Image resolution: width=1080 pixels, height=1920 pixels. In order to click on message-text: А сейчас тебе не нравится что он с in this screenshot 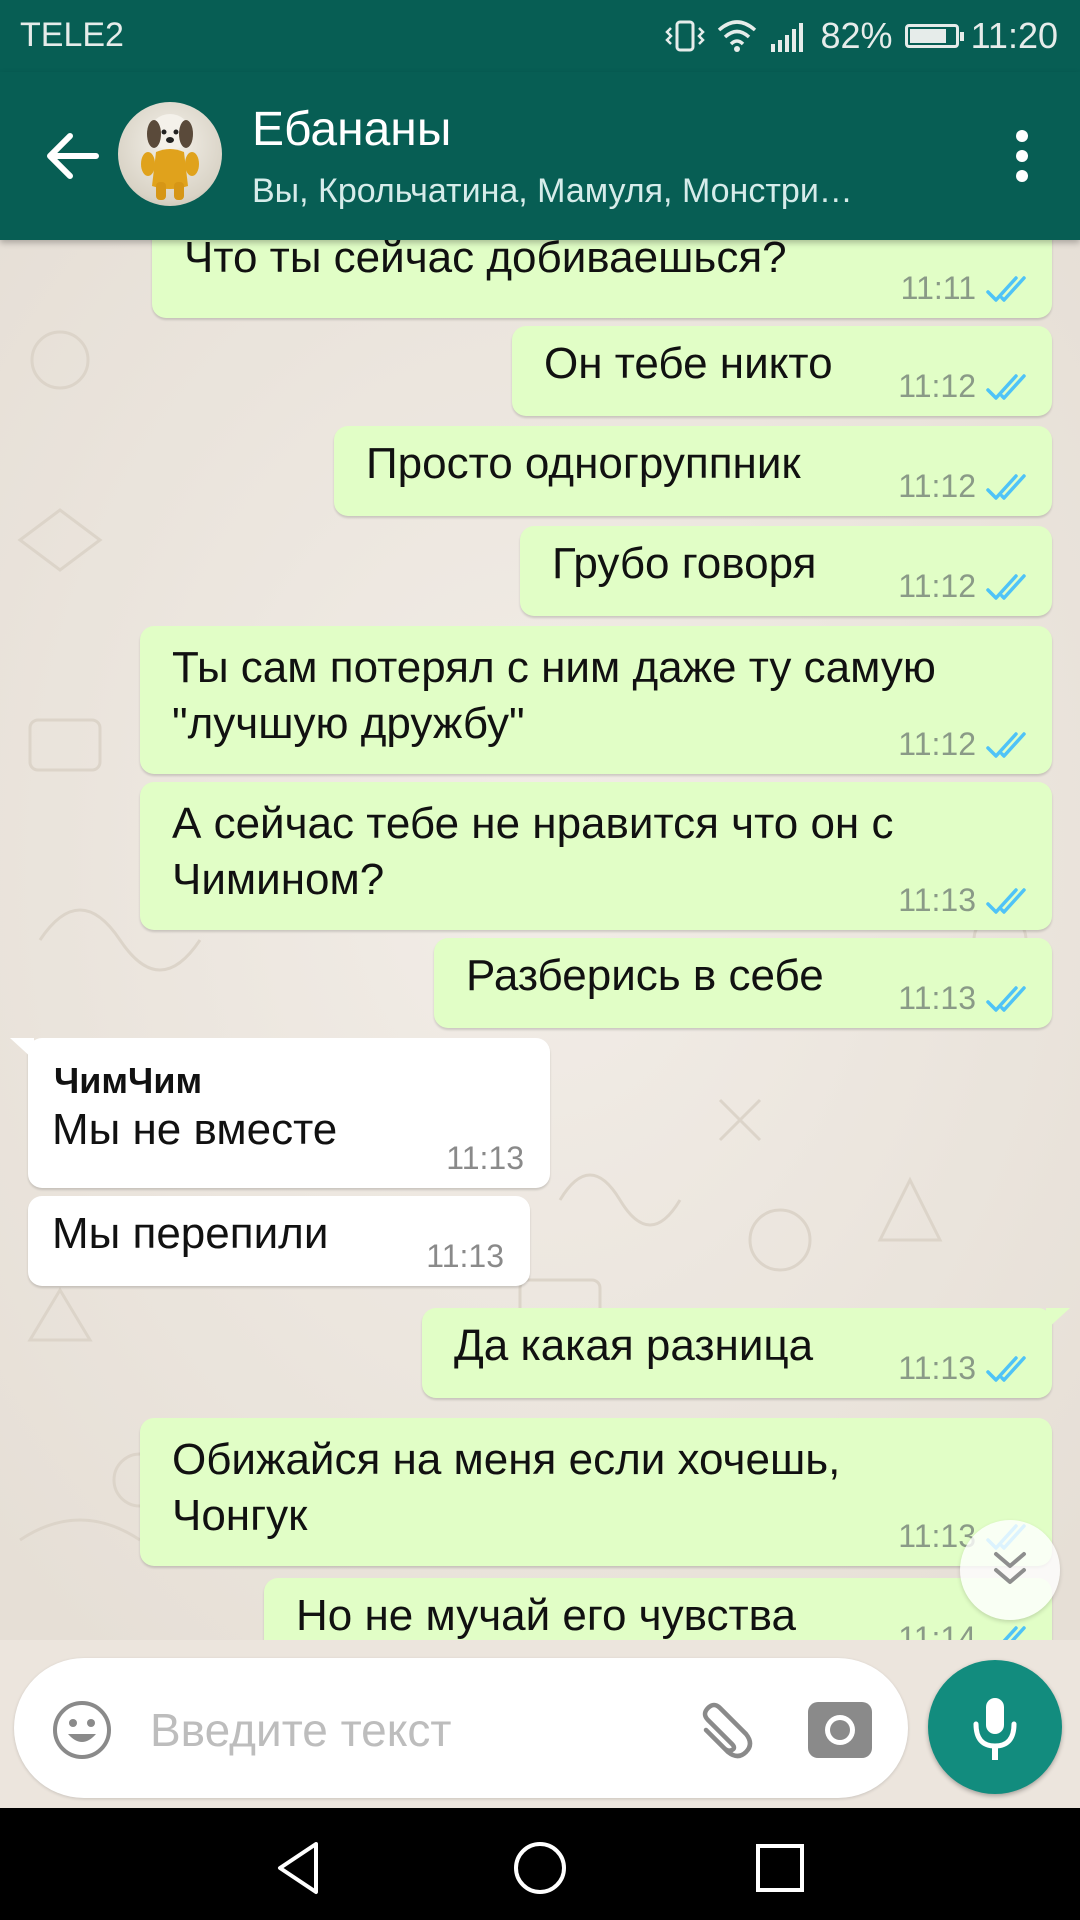, I will do `click(533, 823)`.